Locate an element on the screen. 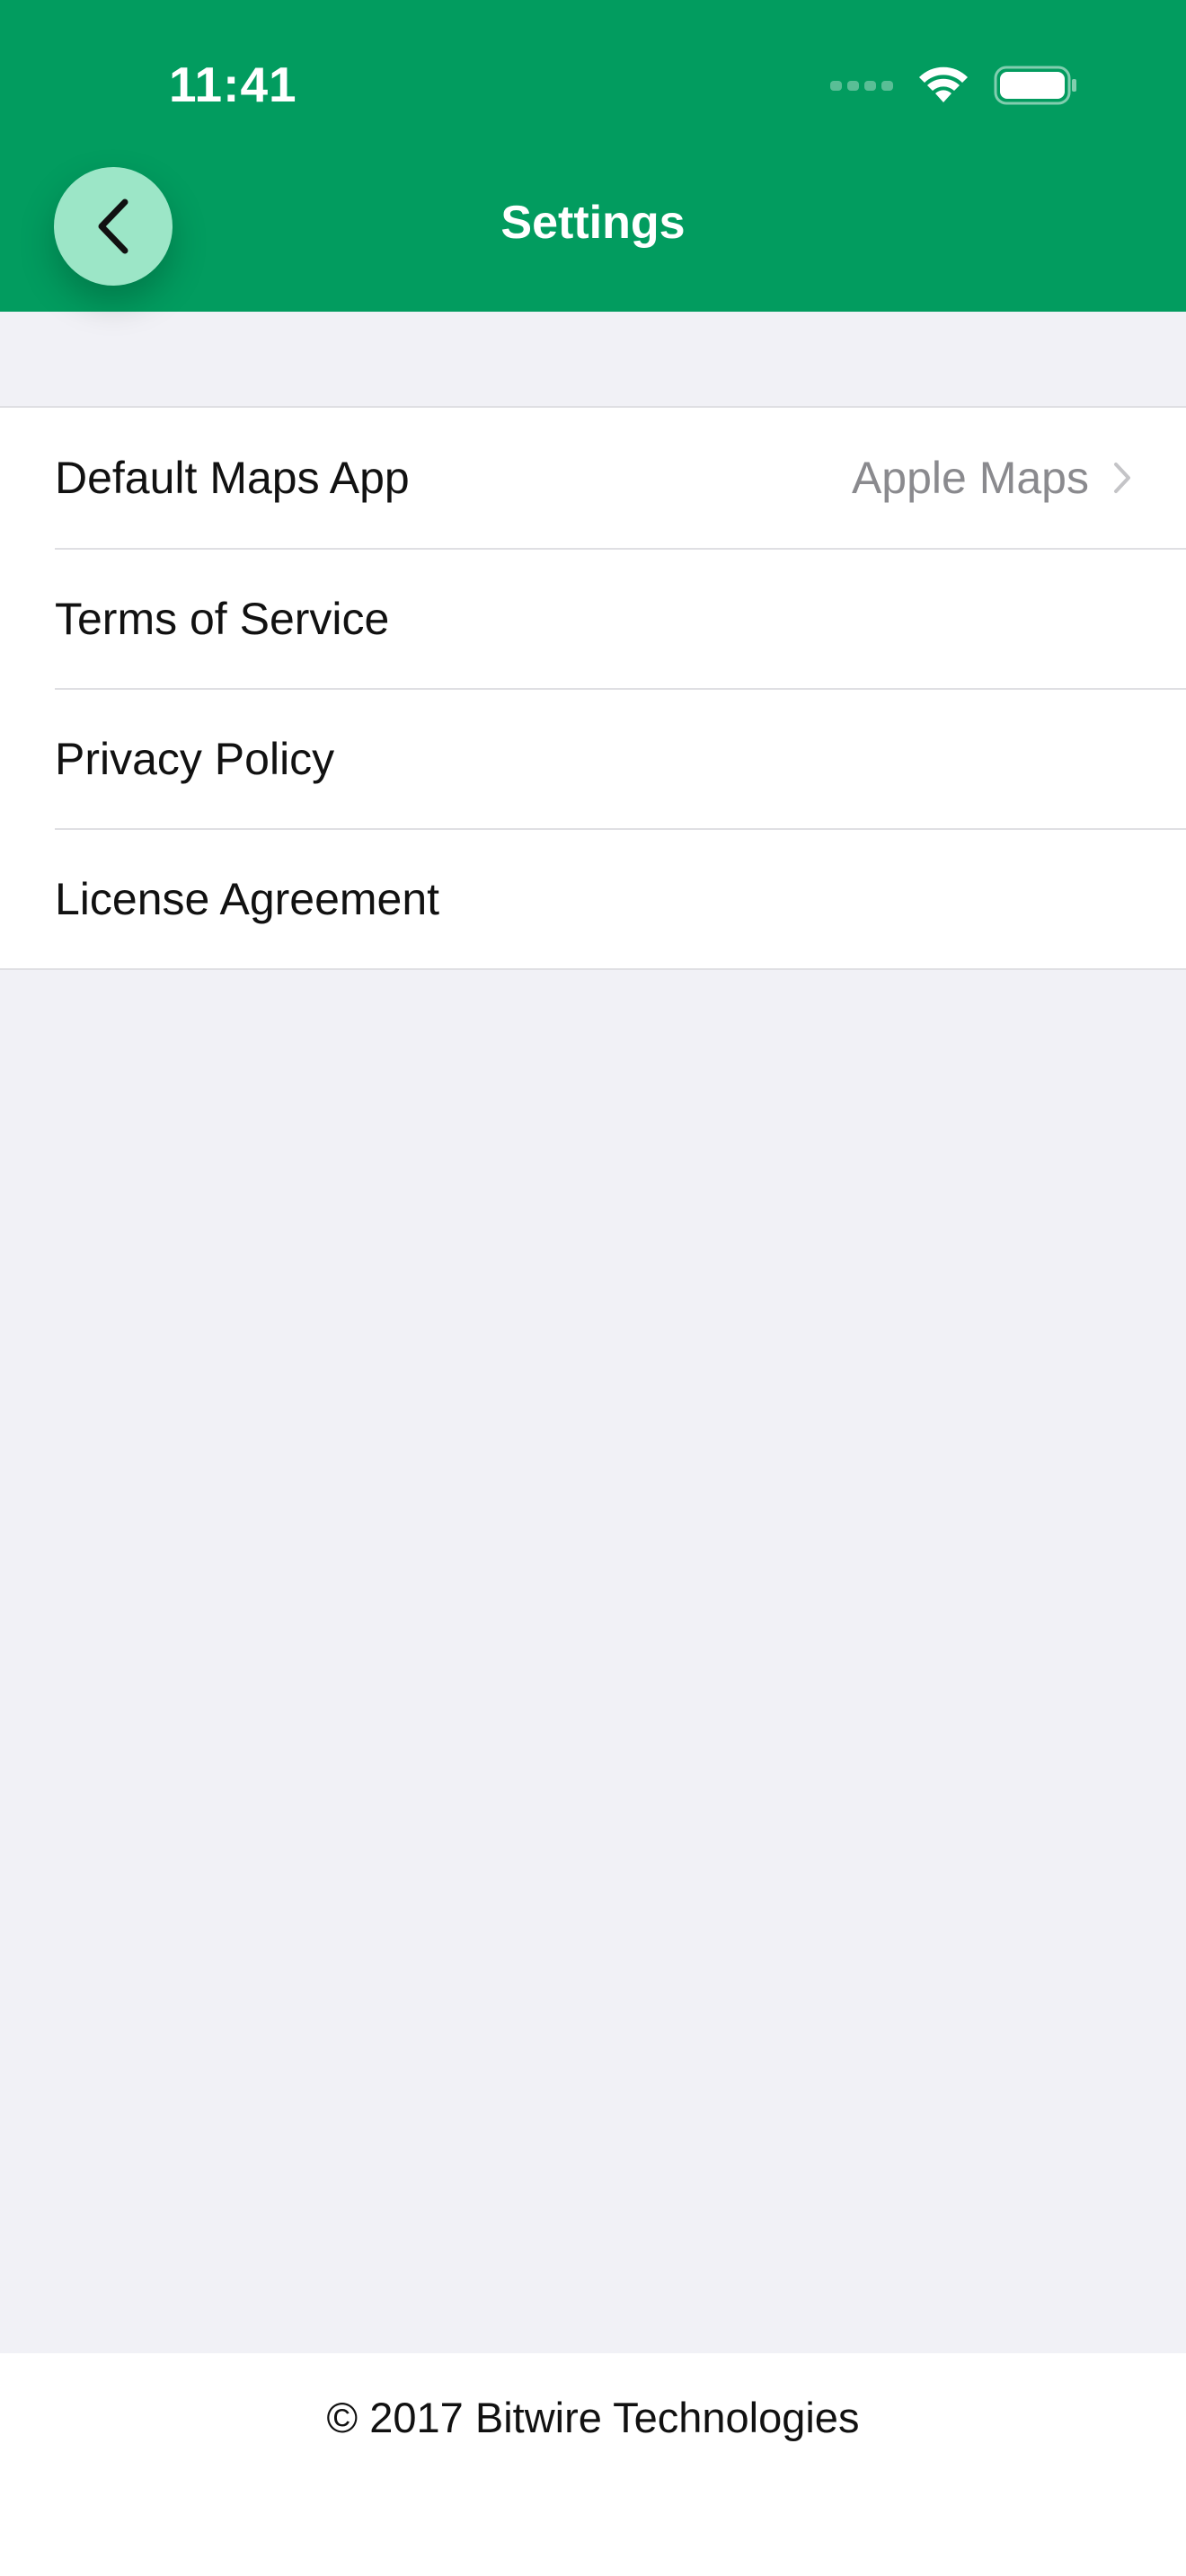 This screenshot has width=1186, height=2576. settings-row-default-maps-app: Default Maps App Apple Maps is located at coordinates (620, 478).